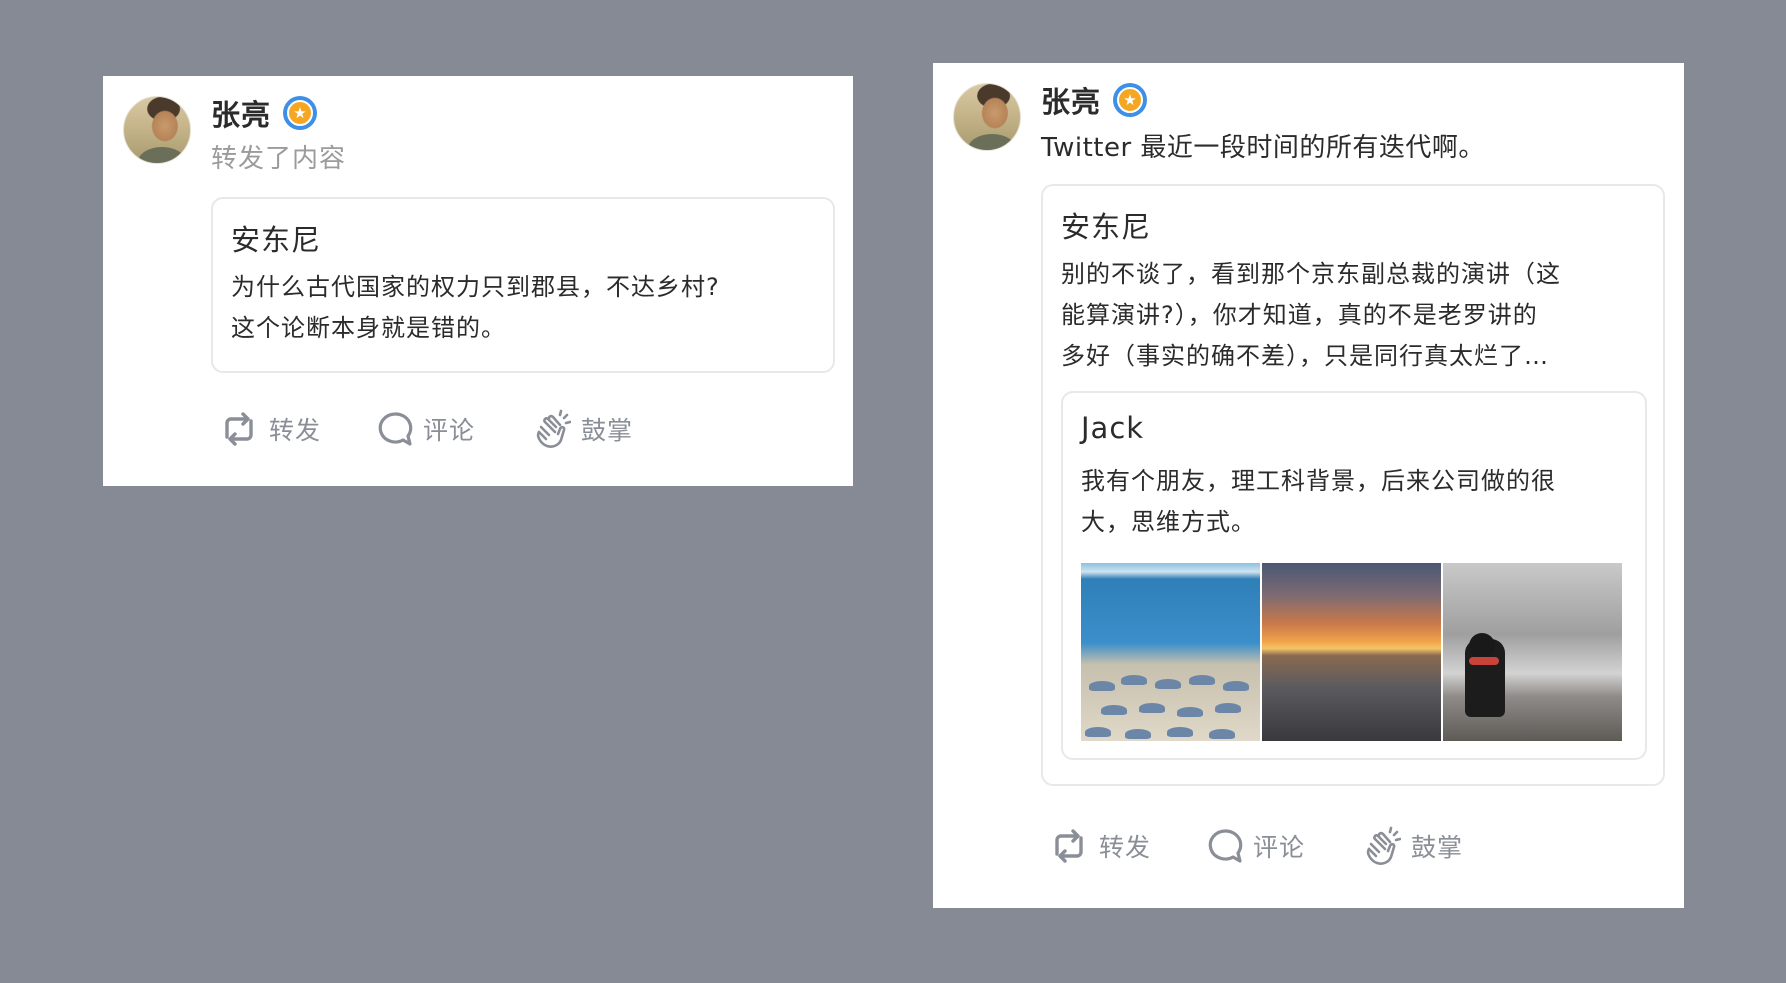  Describe the element at coordinates (1263, 148) in the screenshot. I see `post-text: Twitter 最近一段时间的所有迭代啊。` at that location.